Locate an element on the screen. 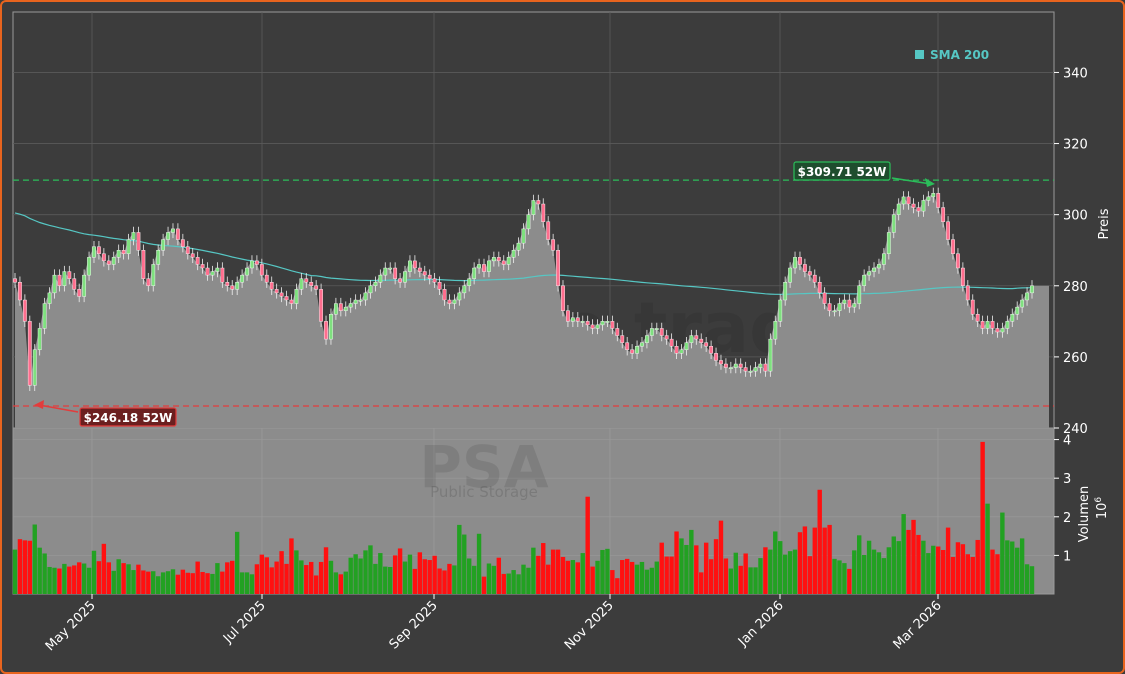  date-tick-label: Jul 2025 is located at coordinates (244, 622).